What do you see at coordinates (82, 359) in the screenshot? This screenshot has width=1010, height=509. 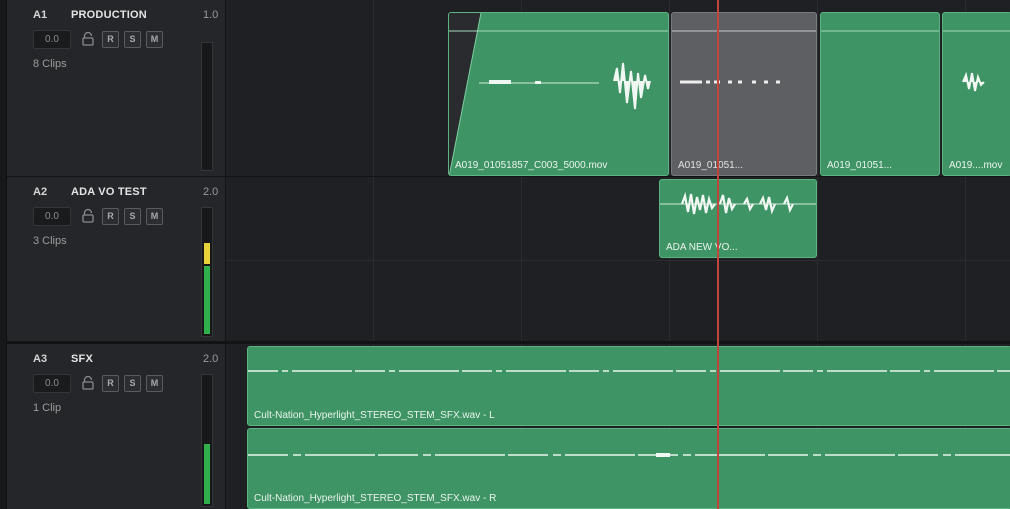 I see `track-name: SFX` at bounding box center [82, 359].